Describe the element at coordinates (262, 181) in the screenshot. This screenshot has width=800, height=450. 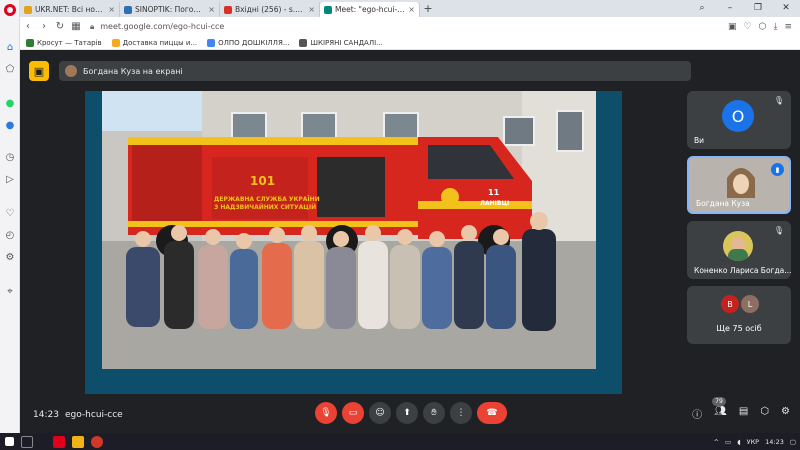
I see `engine-number: 101` at that location.